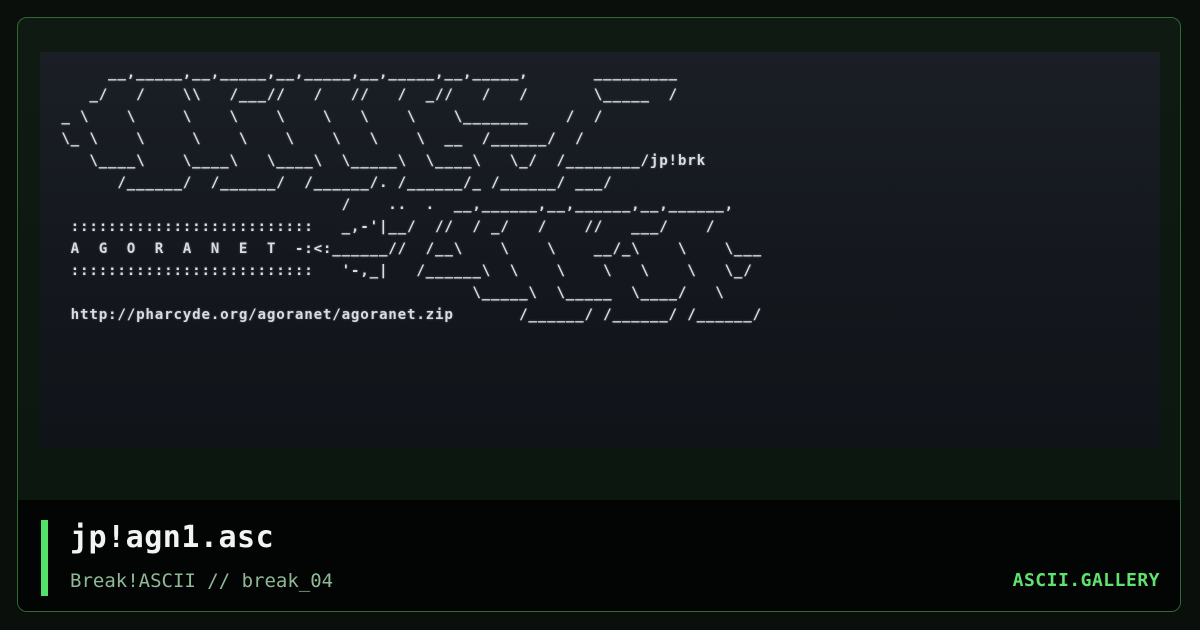  What do you see at coordinates (44, 558) in the screenshot?
I see `accent-bar` at bounding box center [44, 558].